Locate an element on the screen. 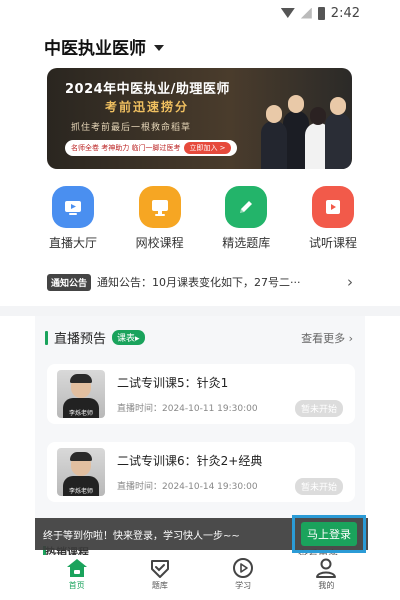 The height and width of the screenshot is (600, 400). nav-trial-courses: 试听课程 is located at coordinates (333, 218).